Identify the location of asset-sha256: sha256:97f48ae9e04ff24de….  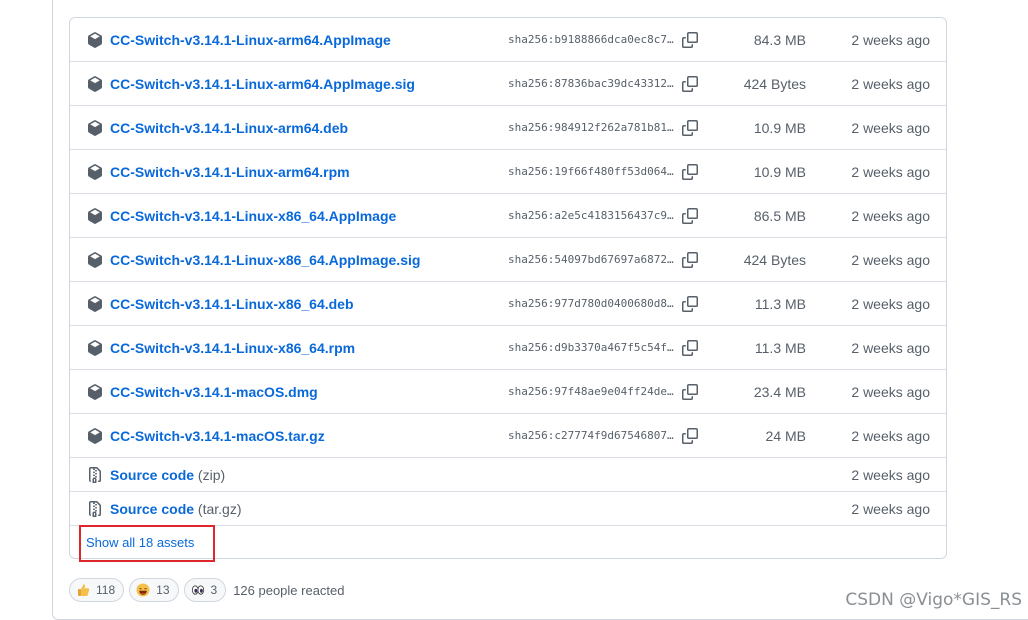
(591, 391).